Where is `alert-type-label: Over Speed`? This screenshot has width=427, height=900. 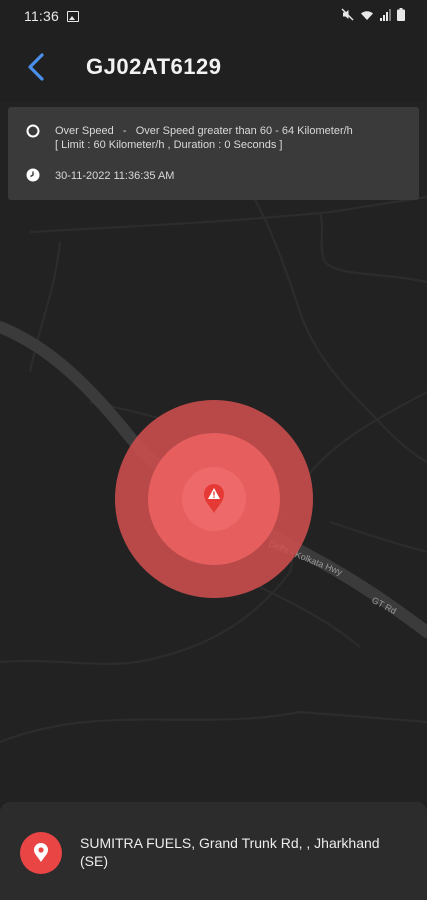 alert-type-label: Over Speed is located at coordinates (84, 131).